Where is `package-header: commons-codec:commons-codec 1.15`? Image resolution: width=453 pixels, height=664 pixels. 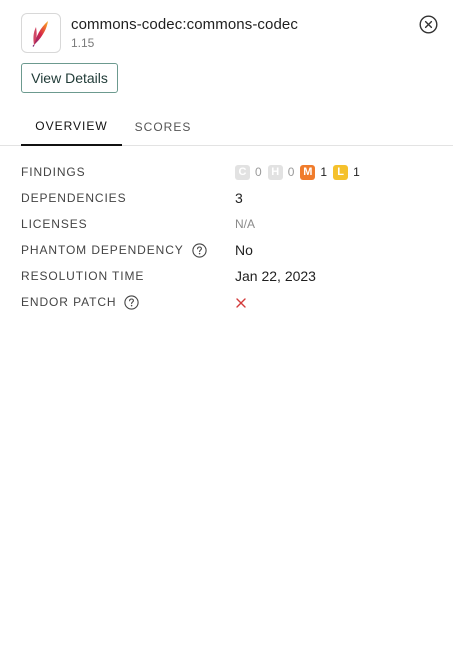
package-header: commons-codec:commons-codec 1.15 is located at coordinates (159, 33).